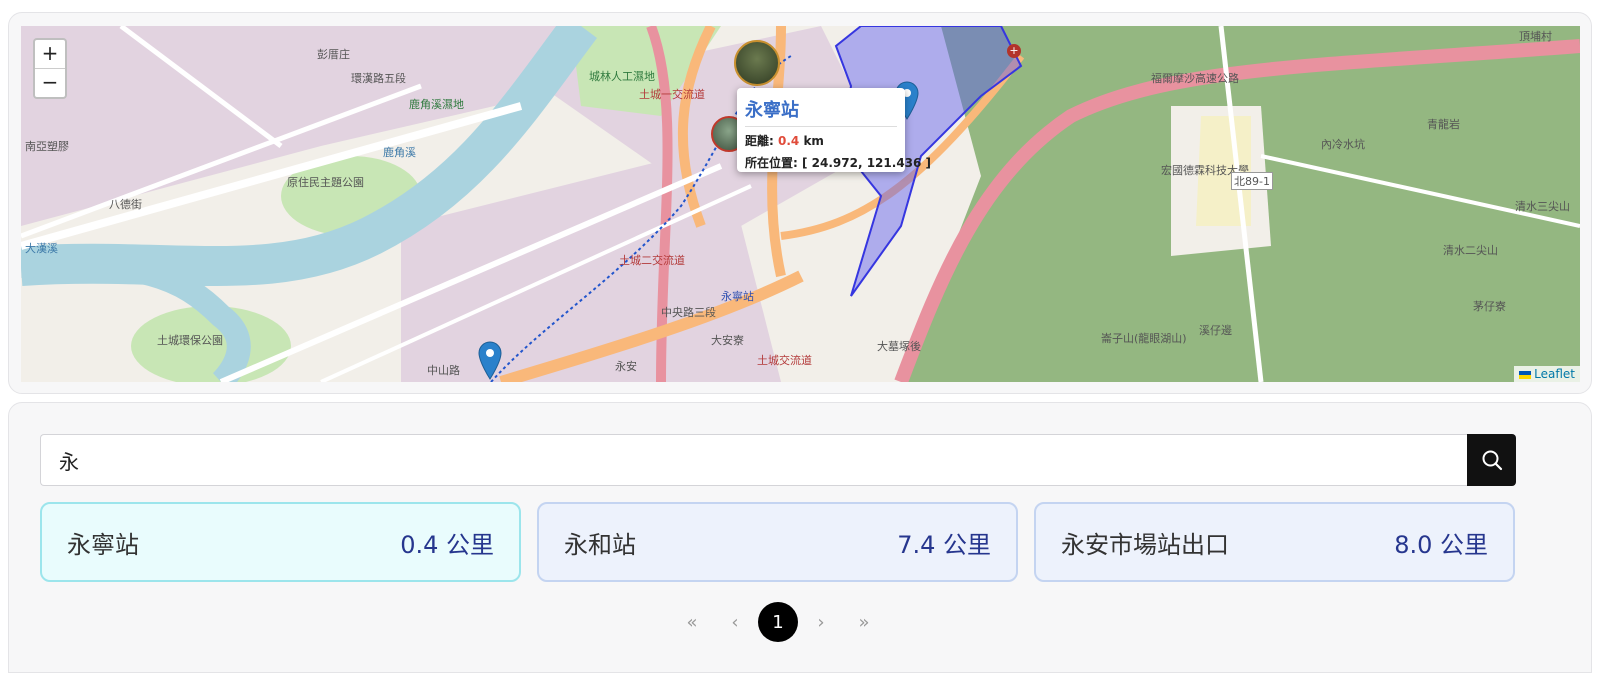 The image size is (1614, 673). I want to click on station-popup: 永寧站 距離: 0.4 km 所在位置: [ 24.972, 121.436 ], so click(834, 130).